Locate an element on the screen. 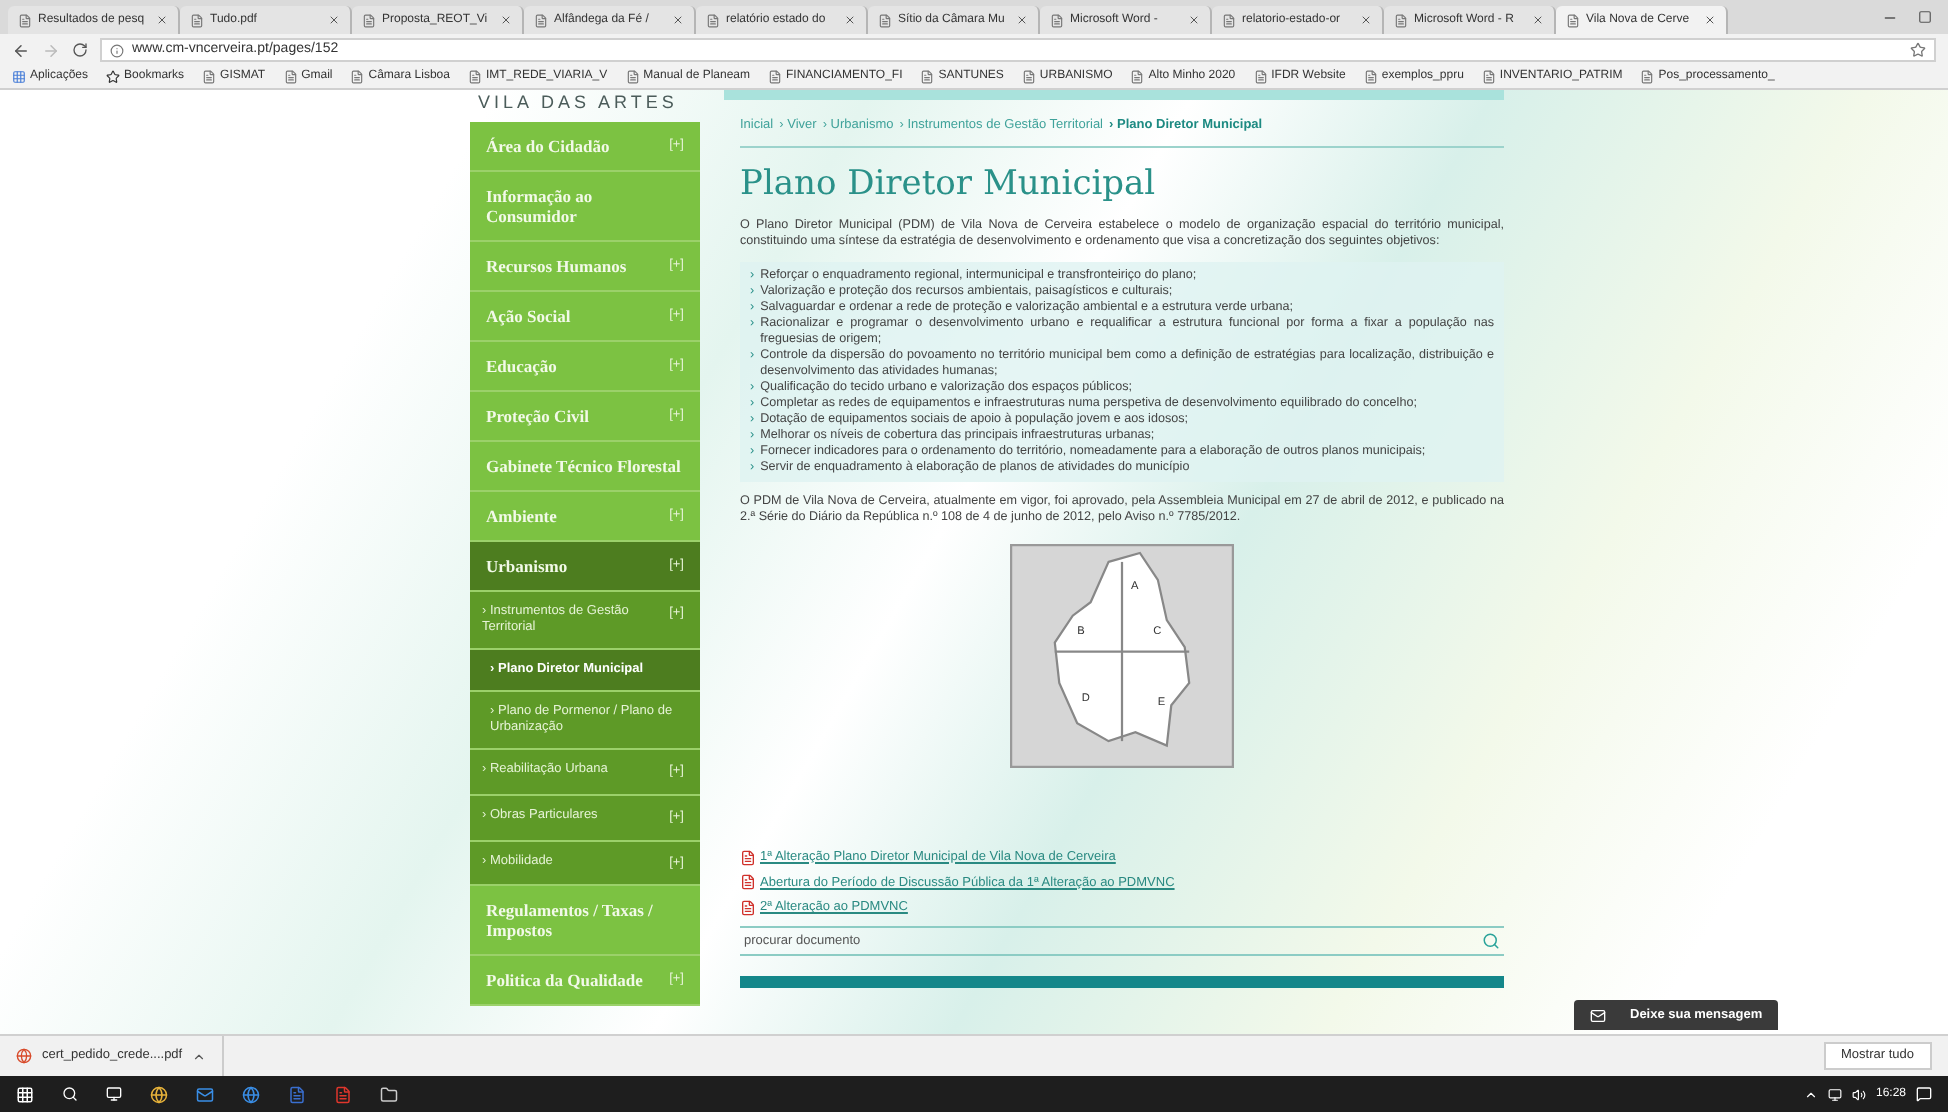 This screenshot has width=1948, height=1112. menu-label: Informação ao Consumidor is located at coordinates (540, 206).